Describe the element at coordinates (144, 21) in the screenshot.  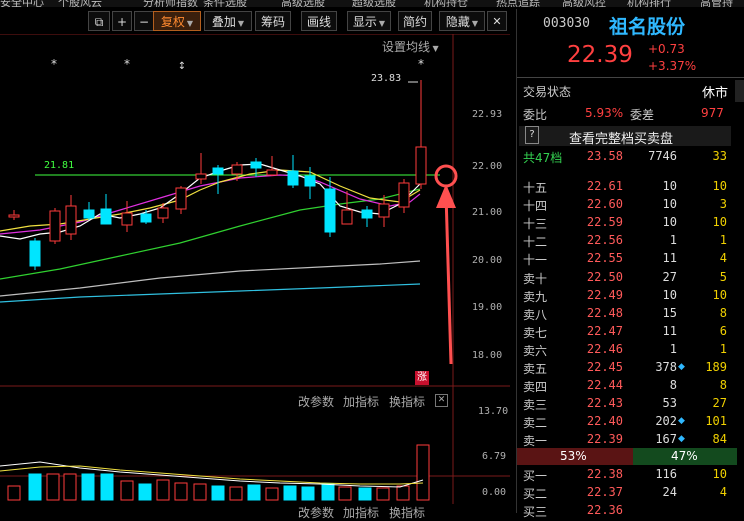
I see `zoom-out-button: −` at that location.